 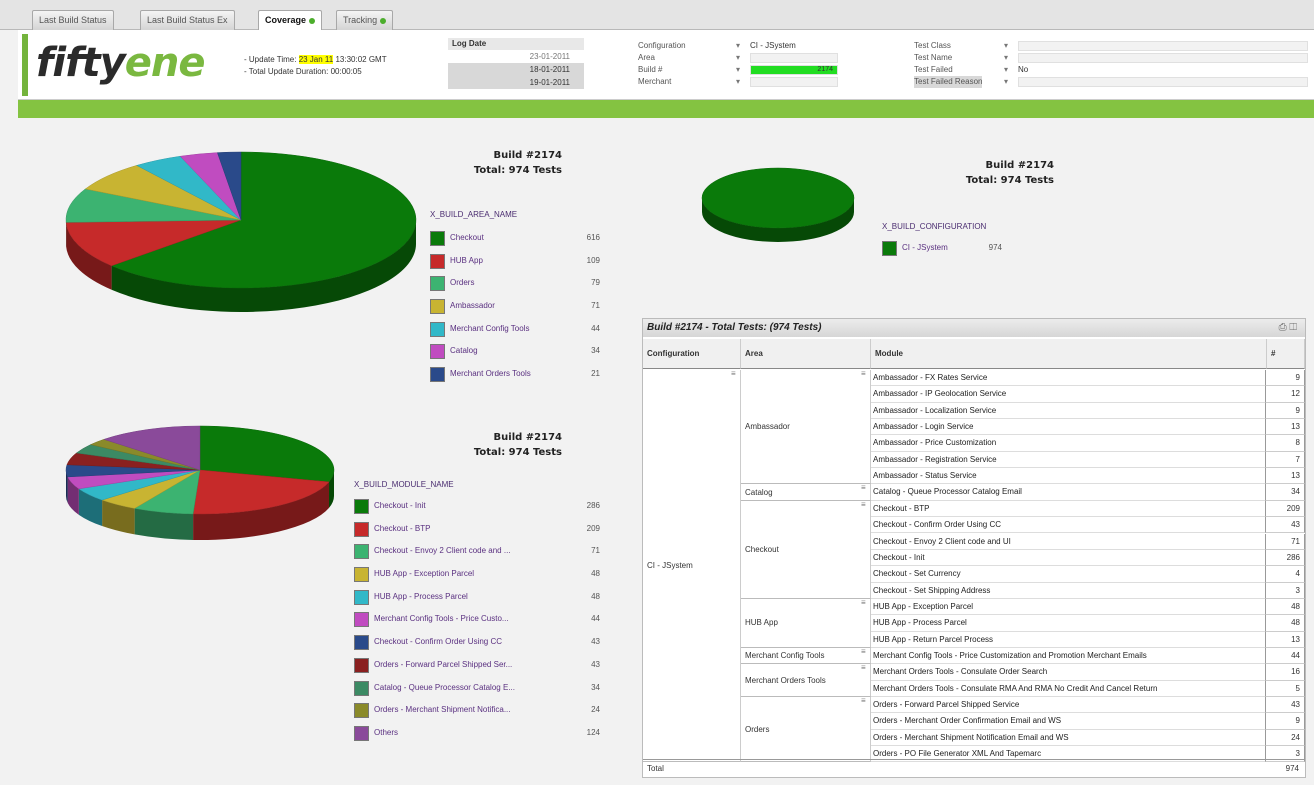 What do you see at coordinates (952, 249) in the screenshot?
I see `legend-item: CI - JSystem 974` at bounding box center [952, 249].